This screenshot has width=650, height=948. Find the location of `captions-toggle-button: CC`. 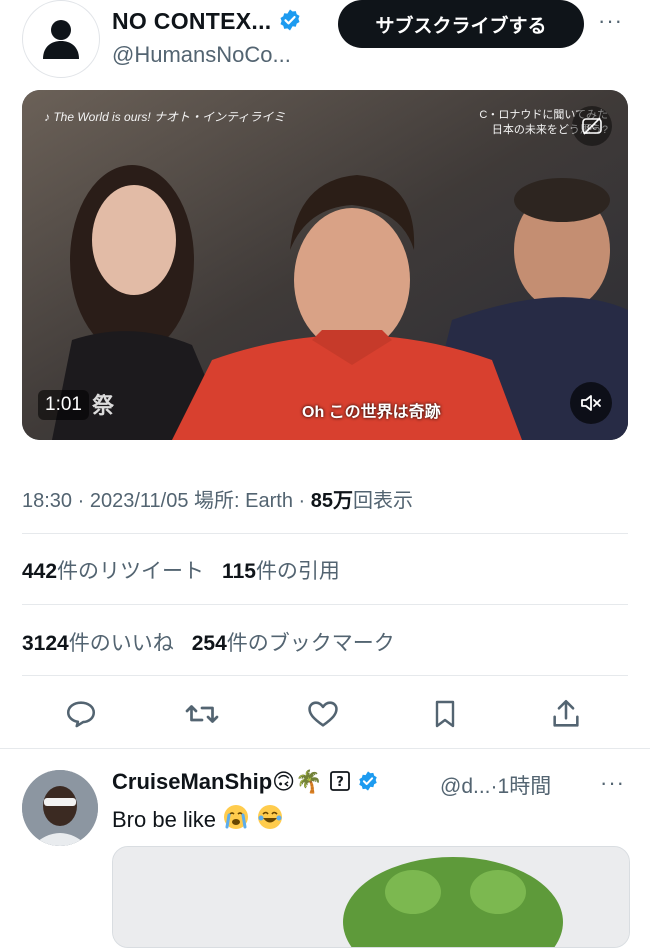

captions-toggle-button: CC is located at coordinates (592, 126).